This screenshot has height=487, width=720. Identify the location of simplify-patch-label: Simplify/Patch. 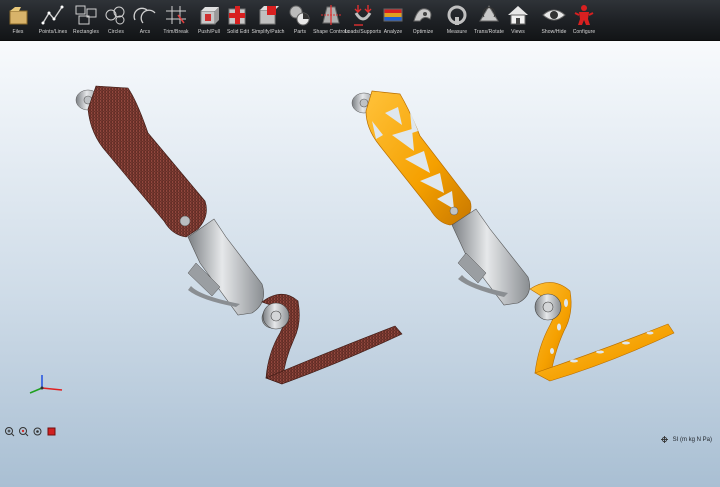
(268, 32).